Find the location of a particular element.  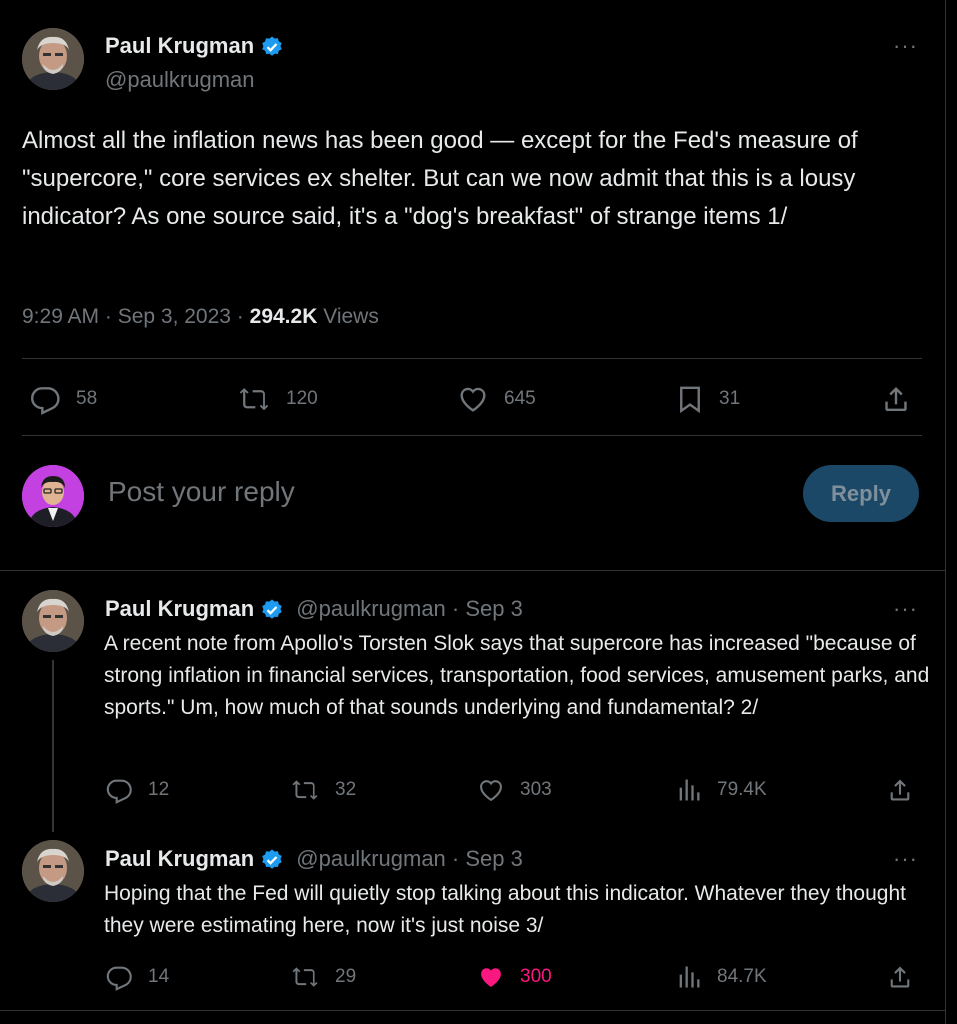

author-avatar is located at coordinates (53, 59).